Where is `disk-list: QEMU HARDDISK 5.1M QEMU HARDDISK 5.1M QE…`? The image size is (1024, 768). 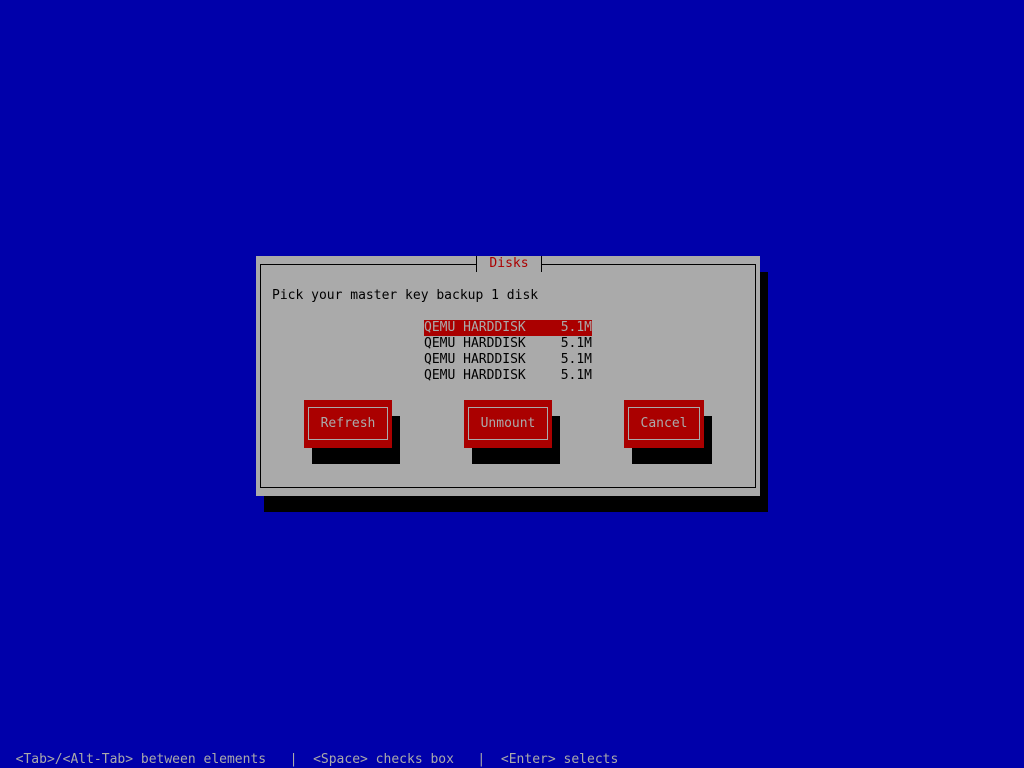
disk-list: QEMU HARDDISK 5.1M QEMU HARDDISK 5.1M QE… is located at coordinates (508, 352).